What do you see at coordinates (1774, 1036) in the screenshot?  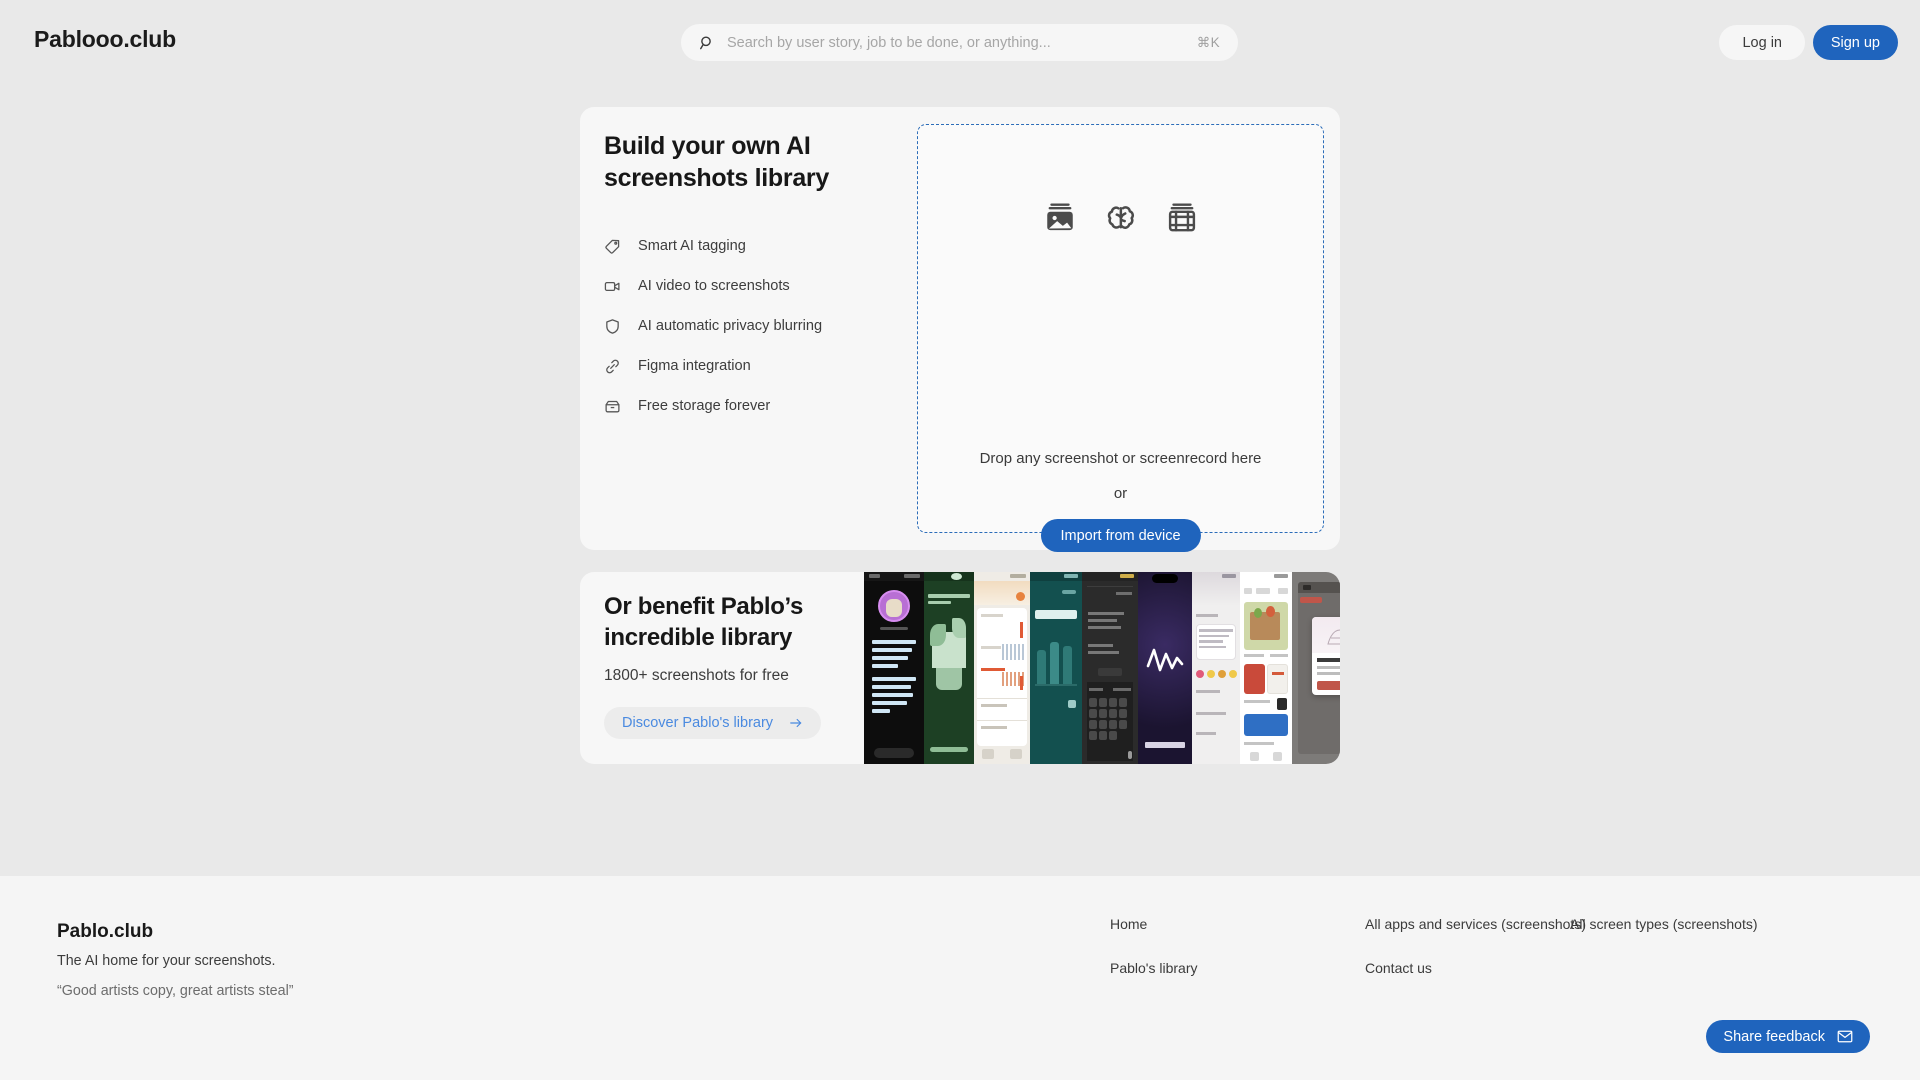 I see `share-feedback-label: Share feedback` at bounding box center [1774, 1036].